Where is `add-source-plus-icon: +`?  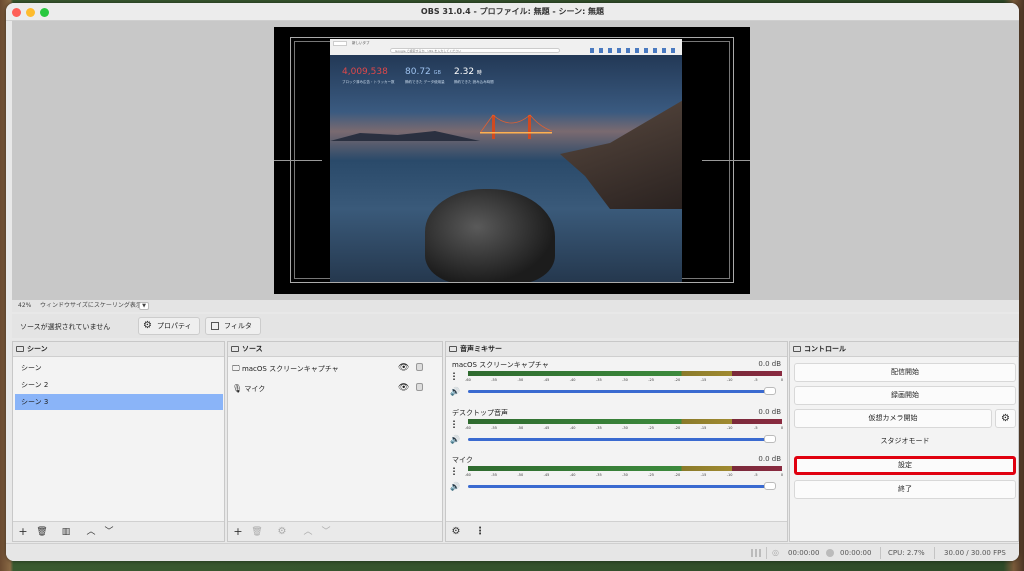
add-source-plus-icon: + is located at coordinates (238, 532).